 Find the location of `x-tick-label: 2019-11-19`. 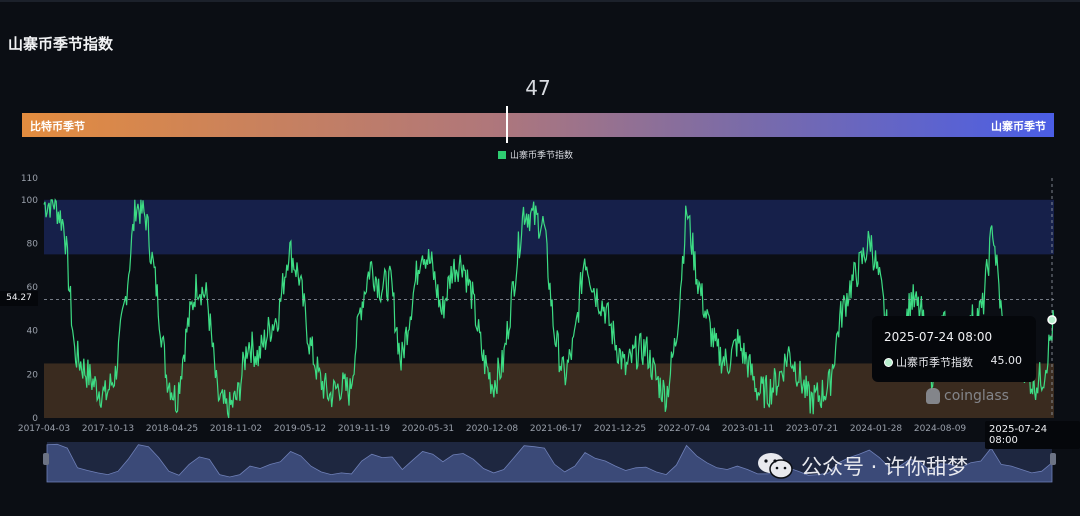

x-tick-label: 2019-11-19 is located at coordinates (364, 429).